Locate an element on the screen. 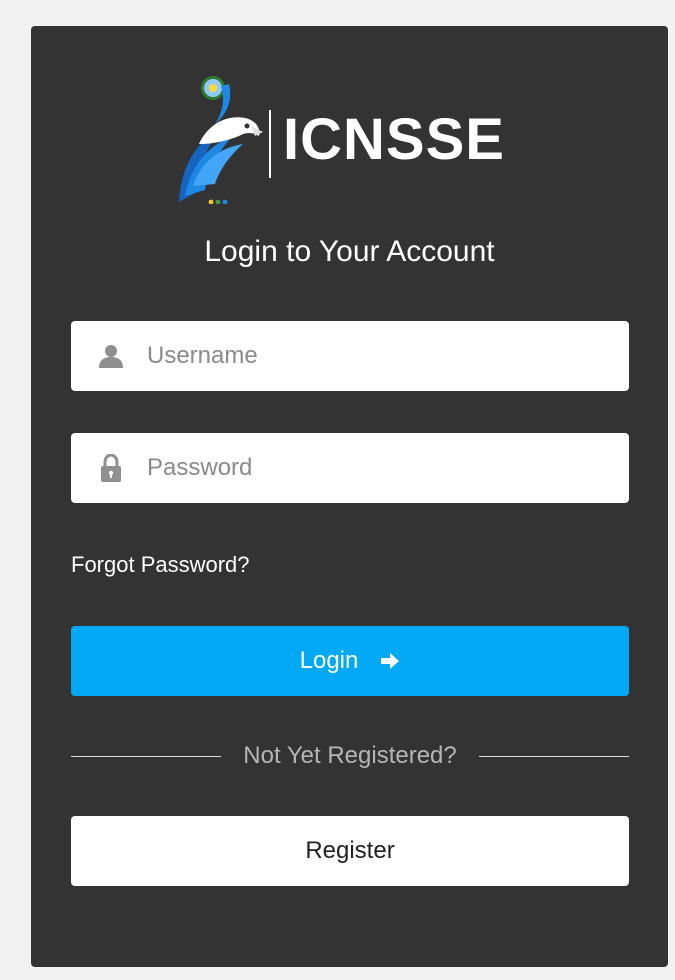 This screenshot has height=980, width=675. register-divider: Not Yet Registered? is located at coordinates (350, 756).